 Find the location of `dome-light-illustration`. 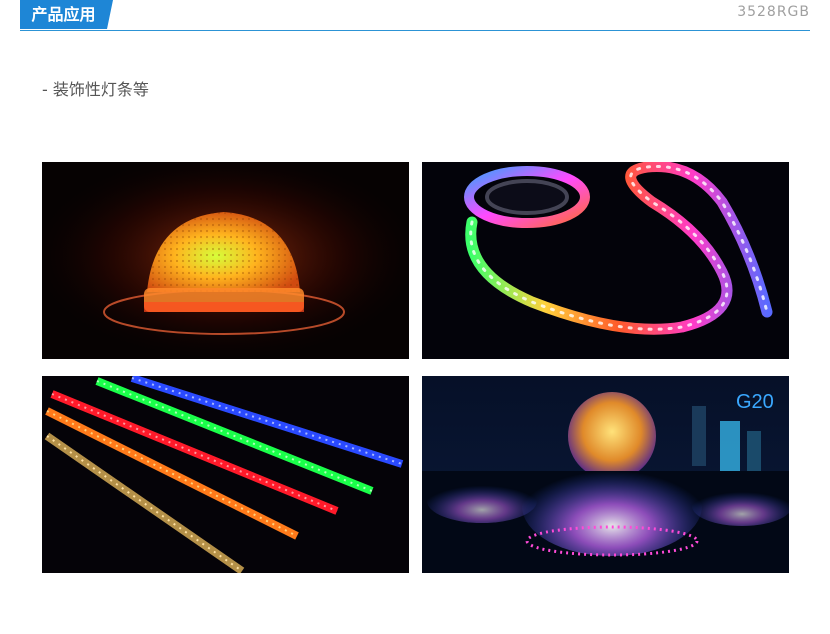

dome-light-illustration is located at coordinates (225, 260).